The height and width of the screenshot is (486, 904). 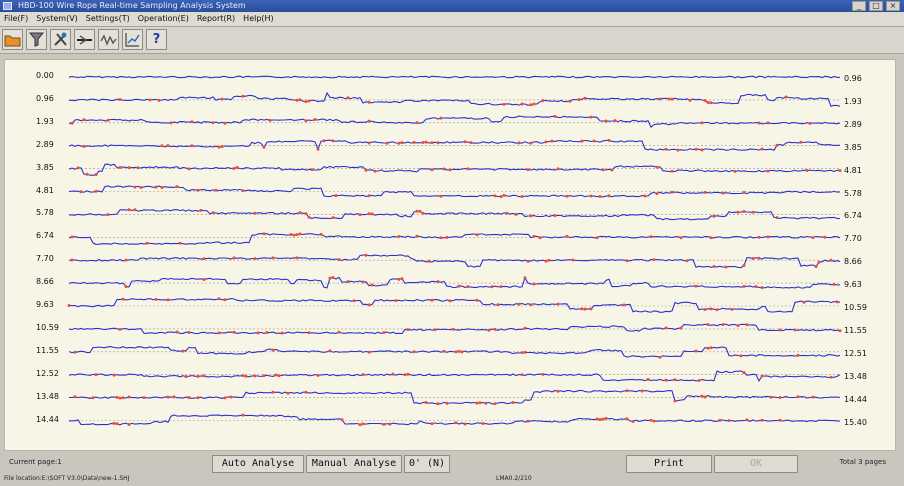 I want to click on tools-button, so click(x=60, y=39).